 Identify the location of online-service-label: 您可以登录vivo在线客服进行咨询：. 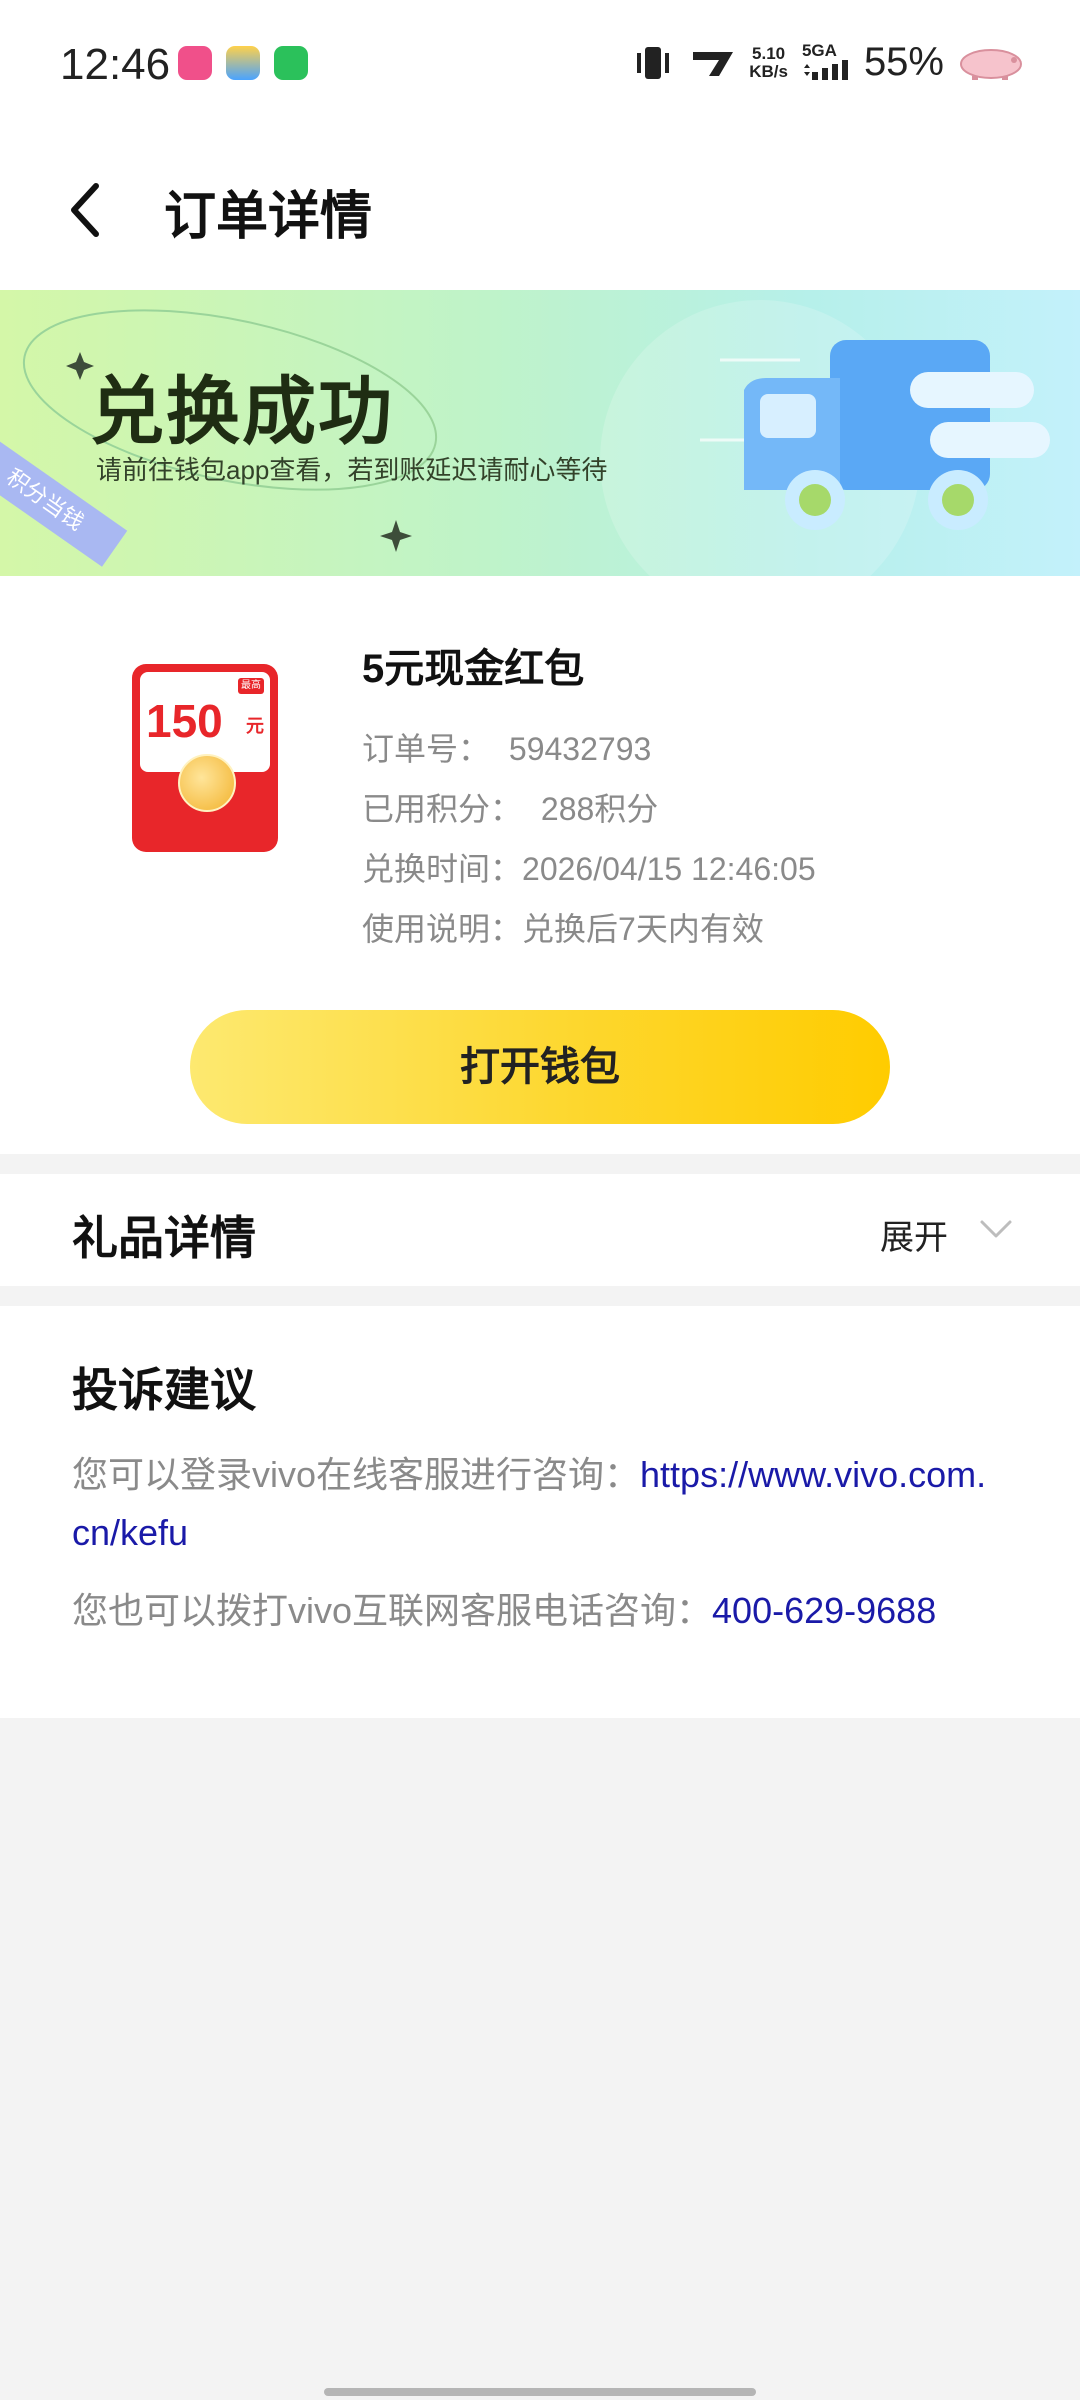
(356, 1474).